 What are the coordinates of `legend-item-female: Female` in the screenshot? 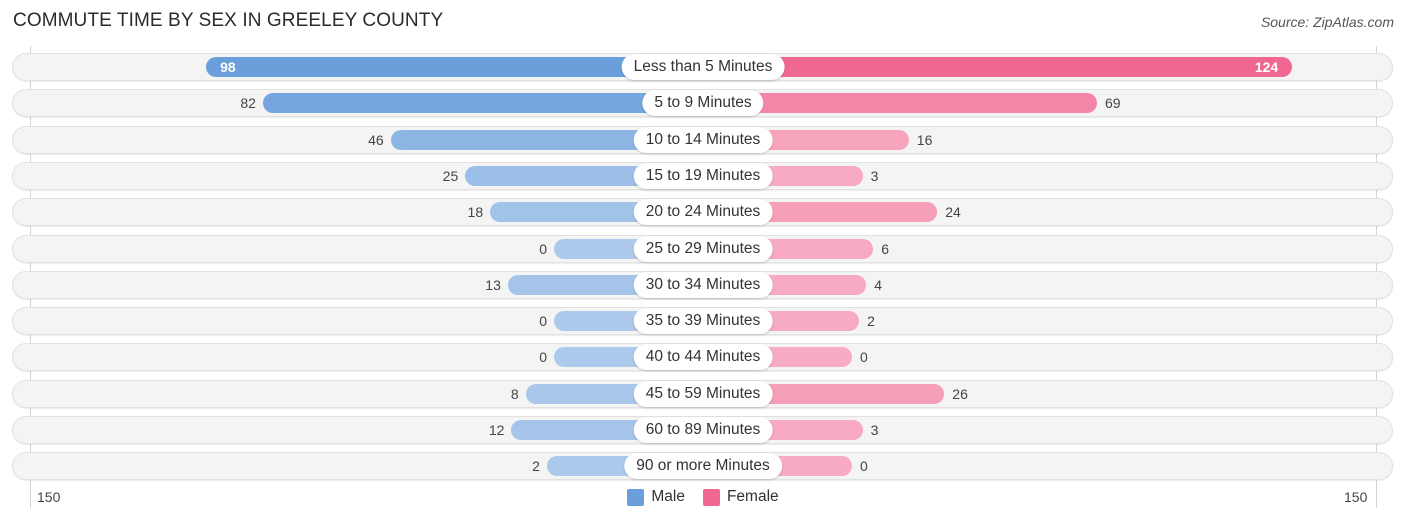 It's located at (740, 497).